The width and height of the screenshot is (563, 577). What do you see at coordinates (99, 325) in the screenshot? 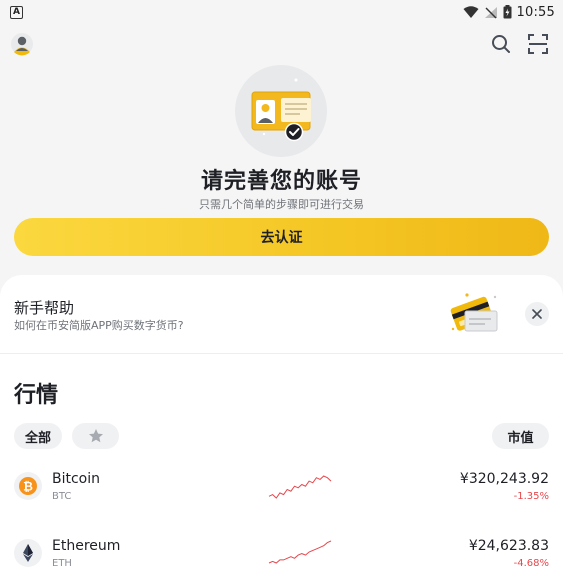
I see `help-card-subtitle: 如何在币安简版APP购买数字货币?` at bounding box center [99, 325].